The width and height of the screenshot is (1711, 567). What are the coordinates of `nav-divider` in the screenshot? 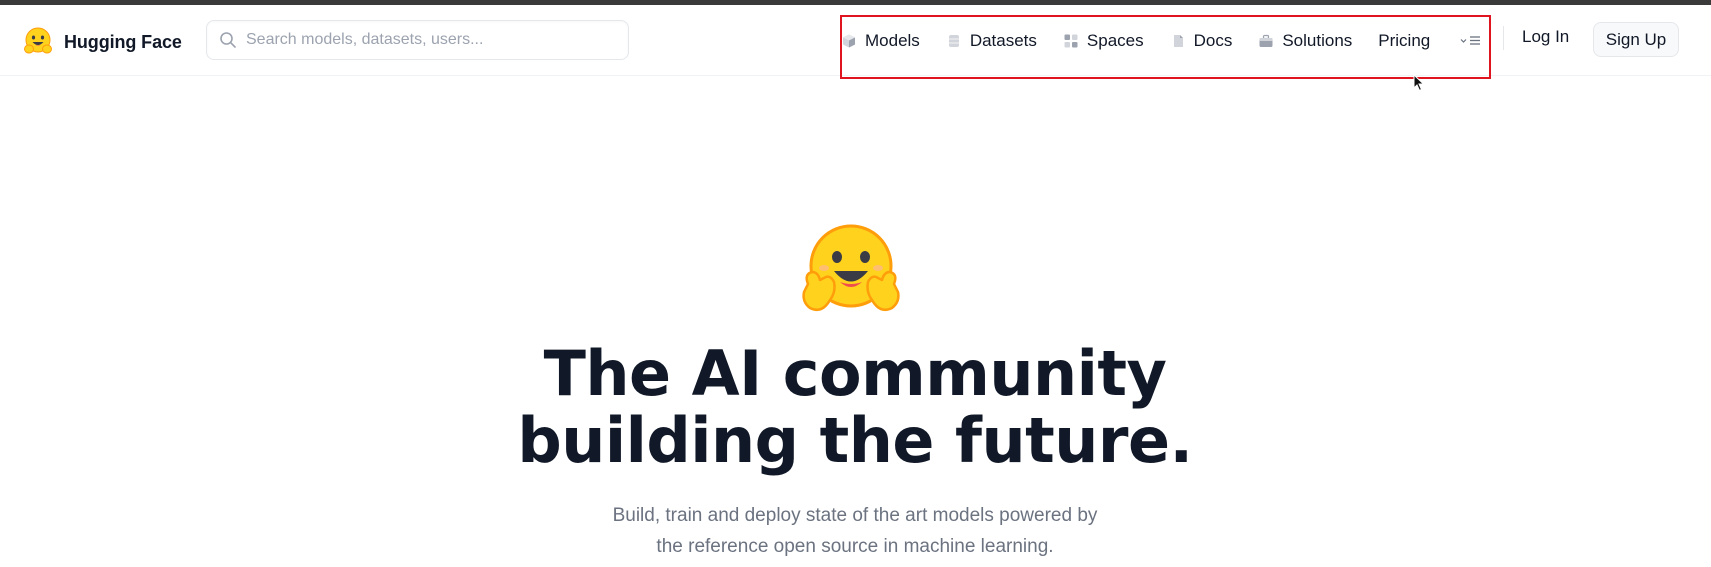 It's located at (1503, 38).